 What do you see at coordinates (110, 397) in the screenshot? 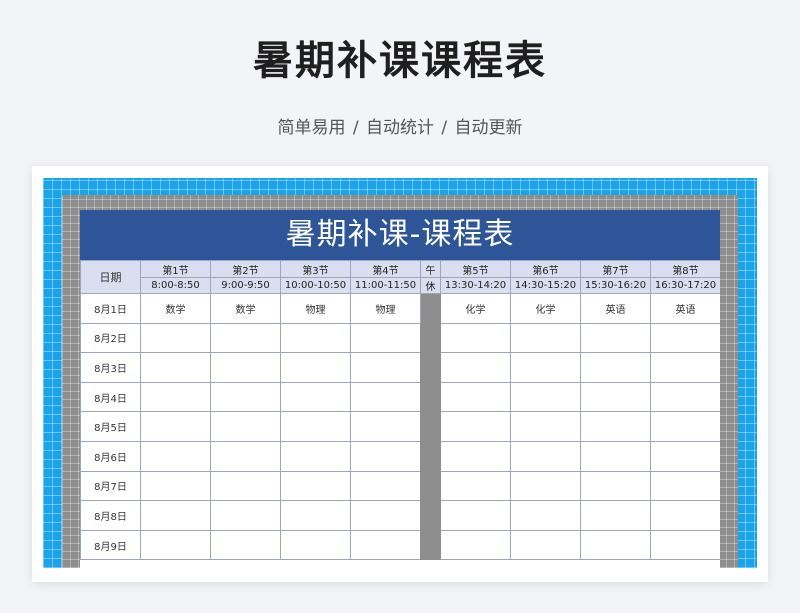
I see `date-cell: 8月4日` at bounding box center [110, 397].